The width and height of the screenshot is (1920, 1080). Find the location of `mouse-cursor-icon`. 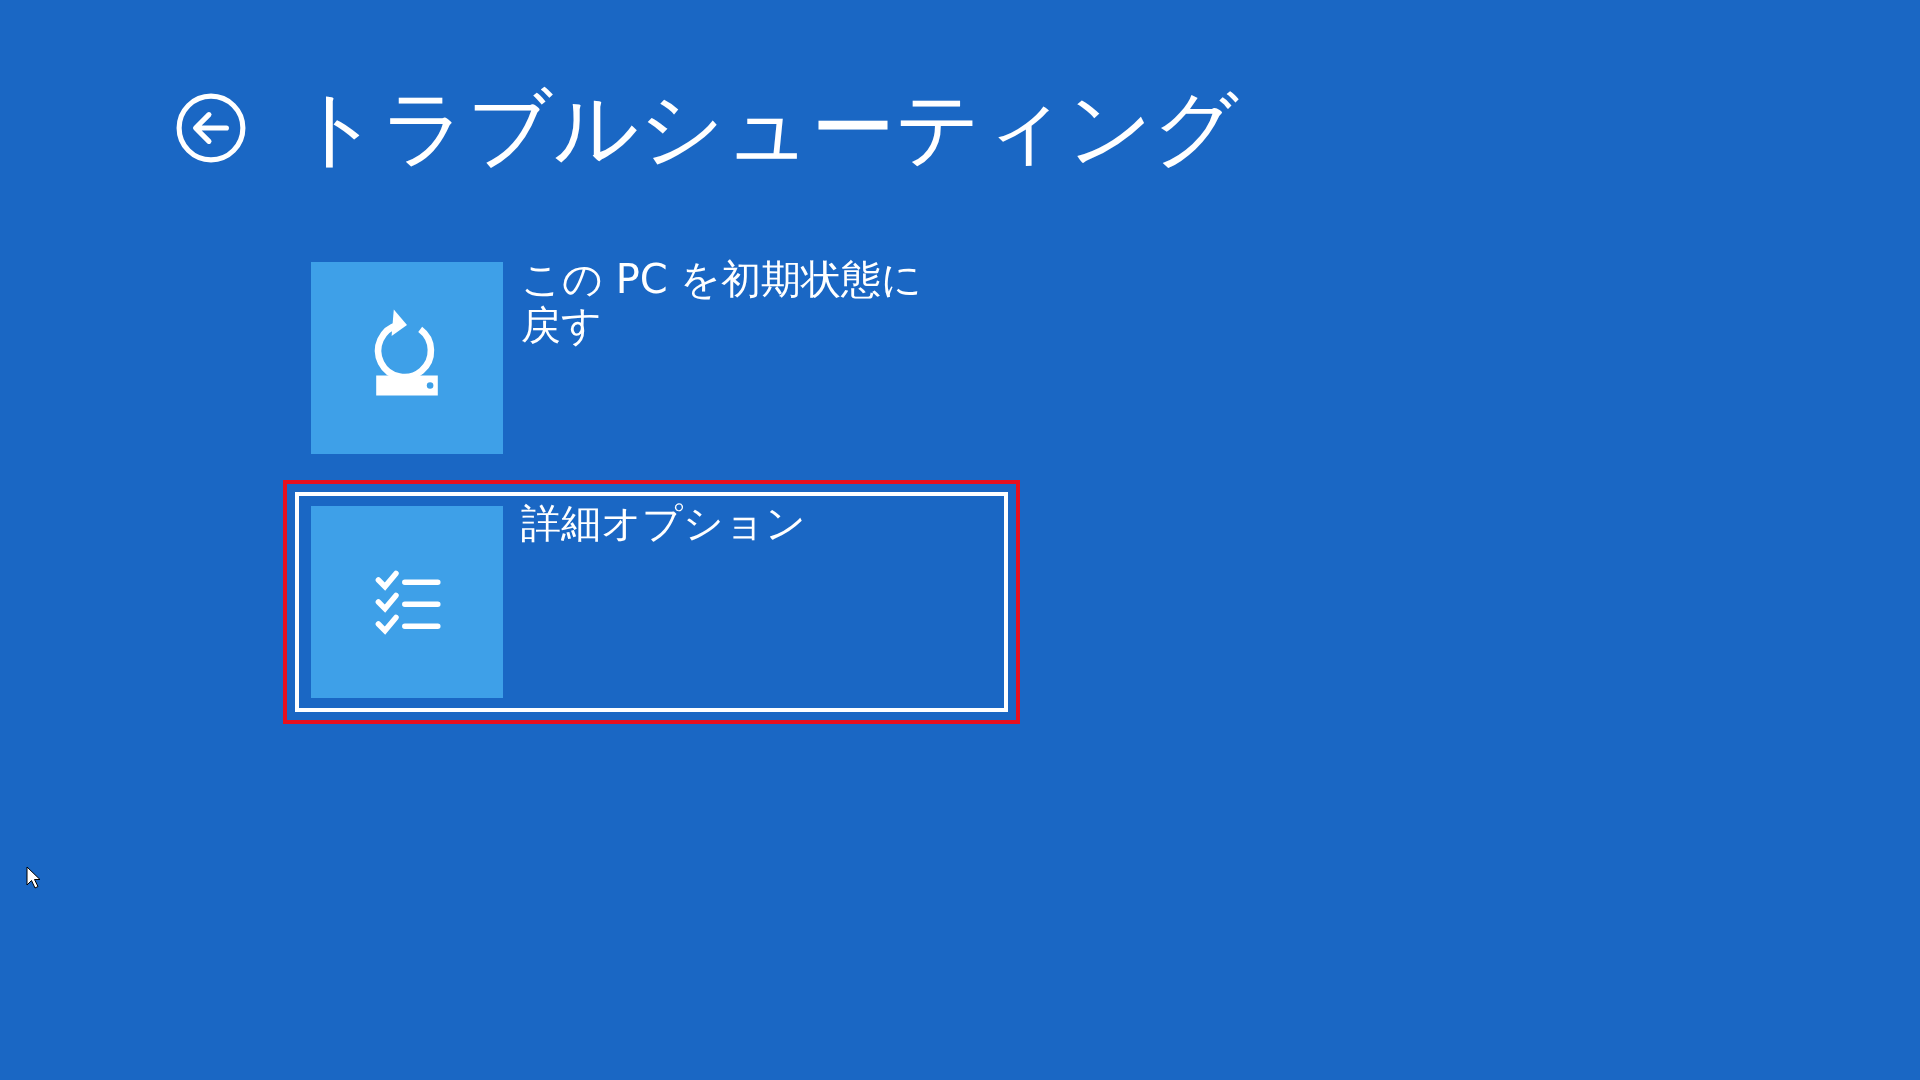

mouse-cursor-icon is located at coordinates (34, 878).